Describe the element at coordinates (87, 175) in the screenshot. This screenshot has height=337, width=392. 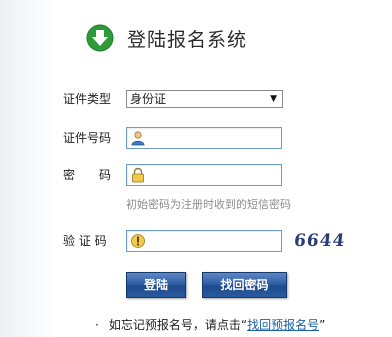
I see `password-label: 密 码` at that location.